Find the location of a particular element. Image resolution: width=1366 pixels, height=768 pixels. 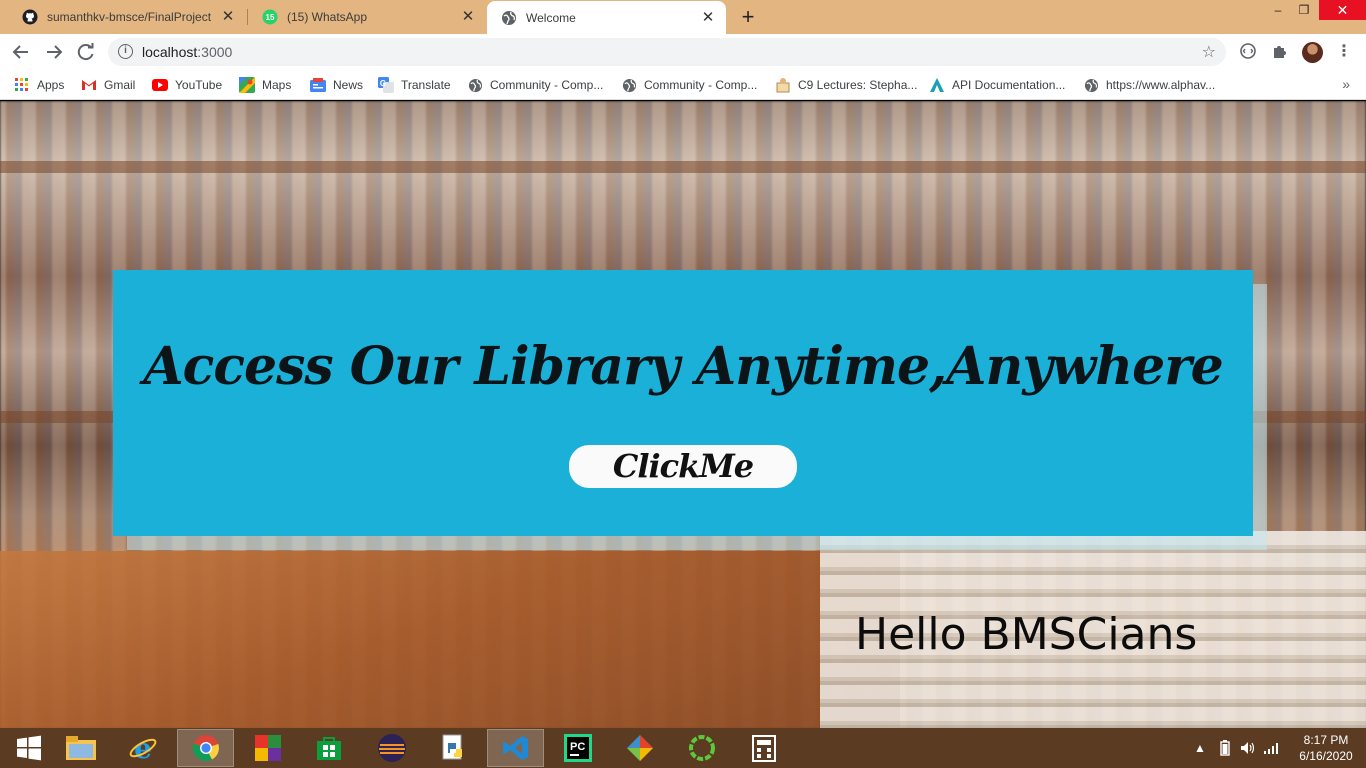

tab-title: Welcome is located at coordinates (551, 17).